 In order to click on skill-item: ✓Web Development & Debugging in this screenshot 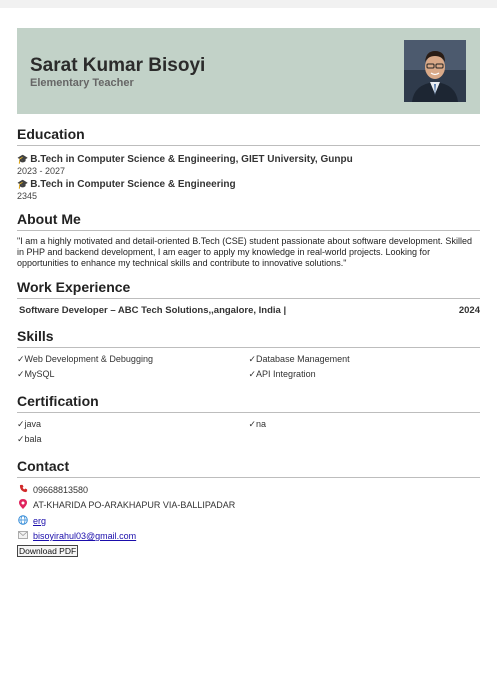, I will do `click(85, 359)`.